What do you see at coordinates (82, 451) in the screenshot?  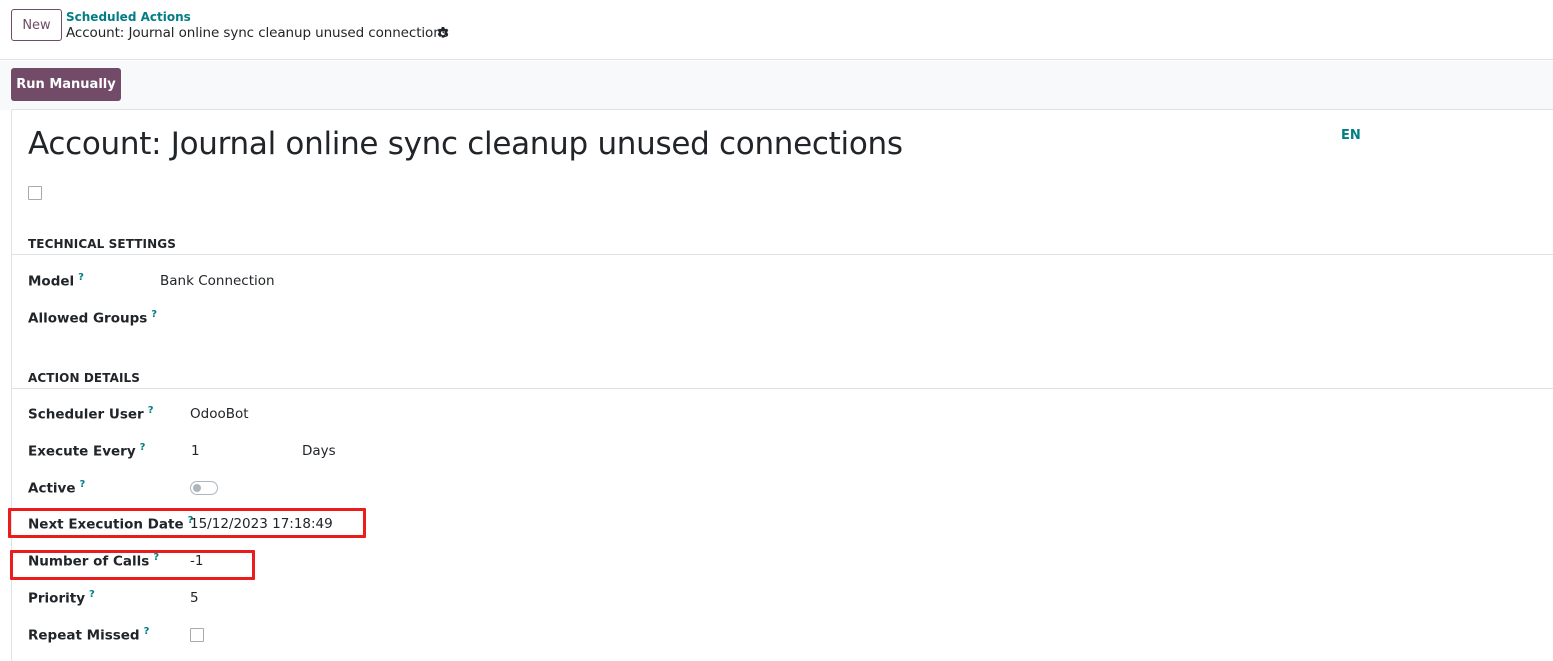 I see `execute-every-label-text: Execute Every` at bounding box center [82, 451].